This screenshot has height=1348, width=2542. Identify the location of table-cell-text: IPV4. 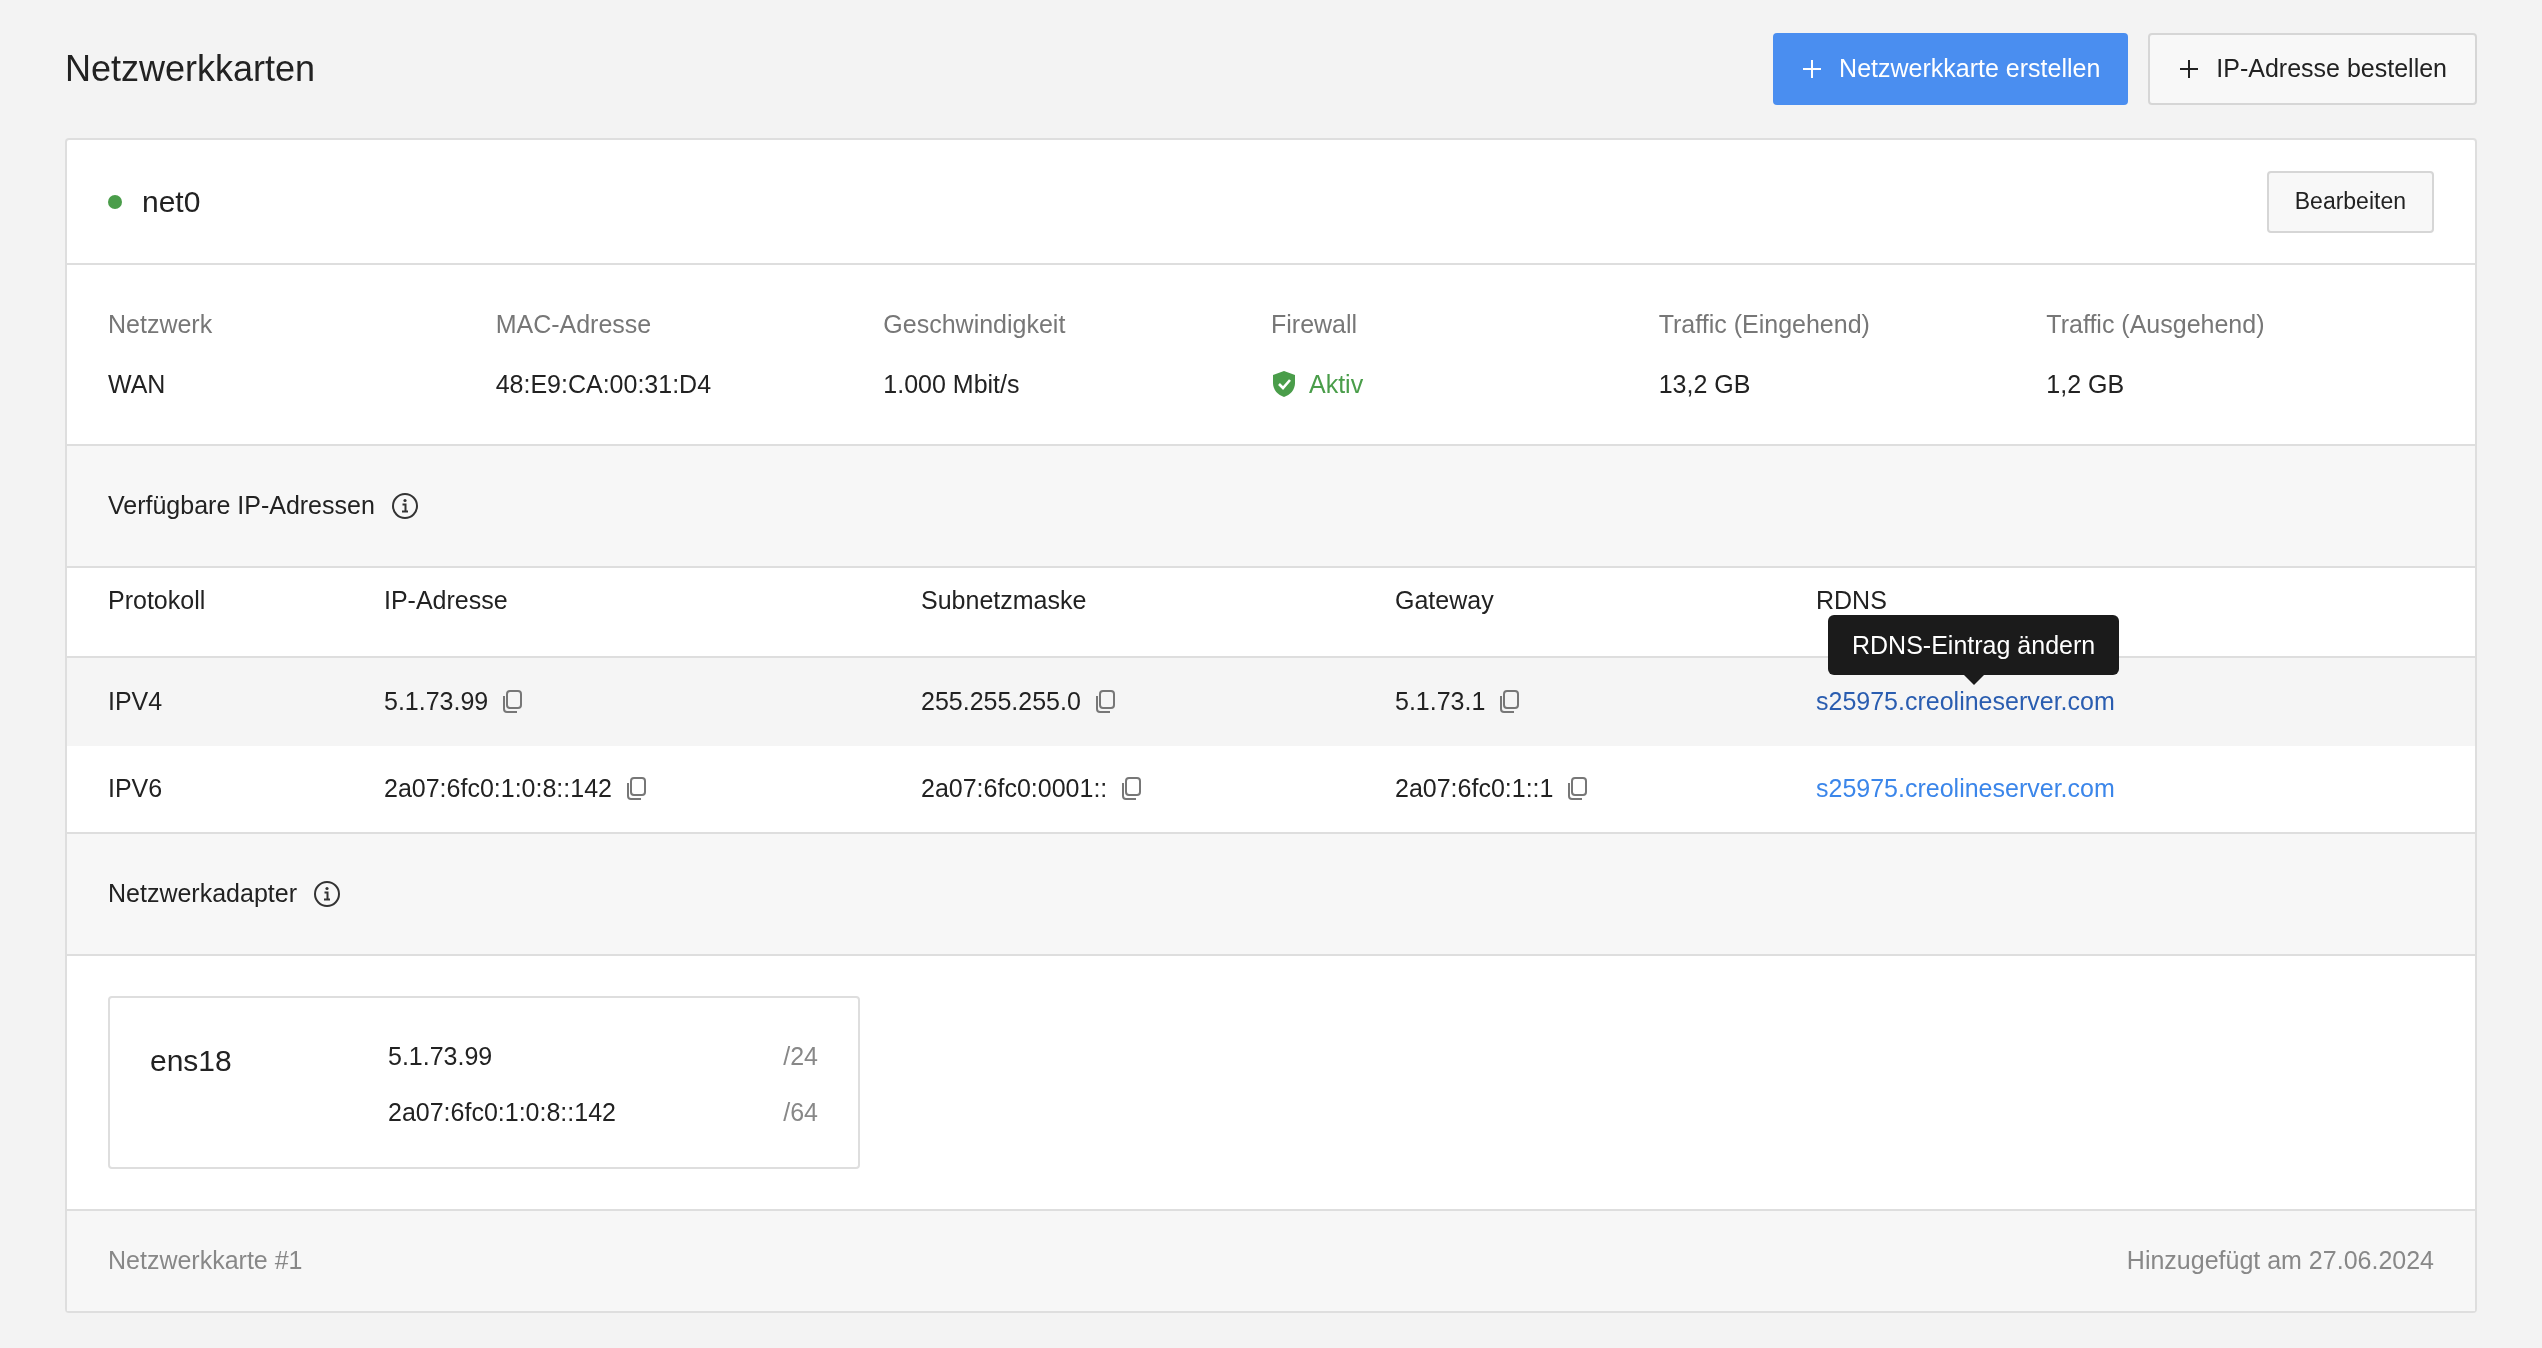
(136, 702).